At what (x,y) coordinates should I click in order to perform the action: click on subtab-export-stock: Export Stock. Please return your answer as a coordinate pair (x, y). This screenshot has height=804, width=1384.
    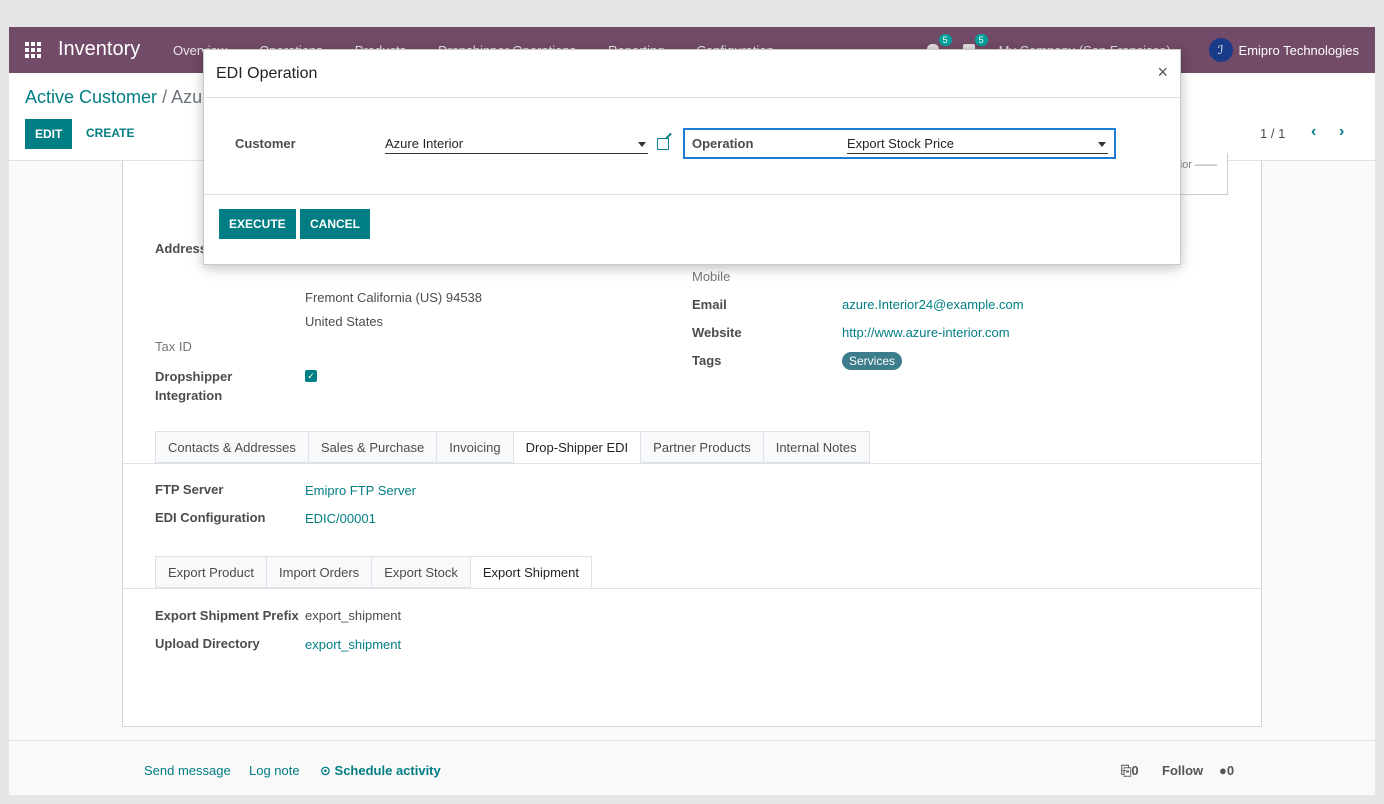
    Looking at the image, I should click on (420, 572).